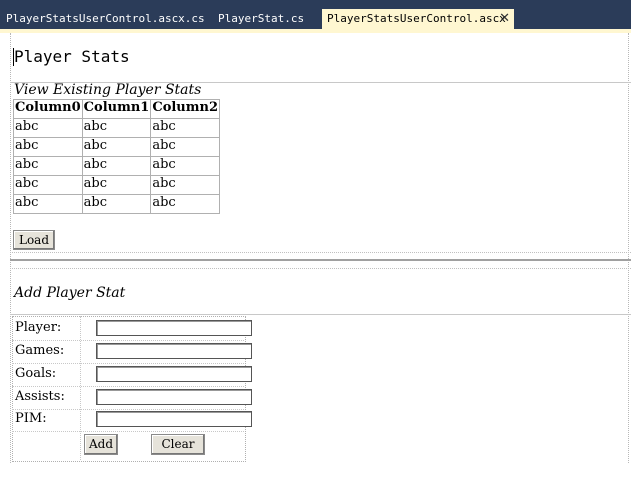 This screenshot has width=631, height=480. What do you see at coordinates (320, 260) in the screenshot?
I see `horizontal-rule` at bounding box center [320, 260].